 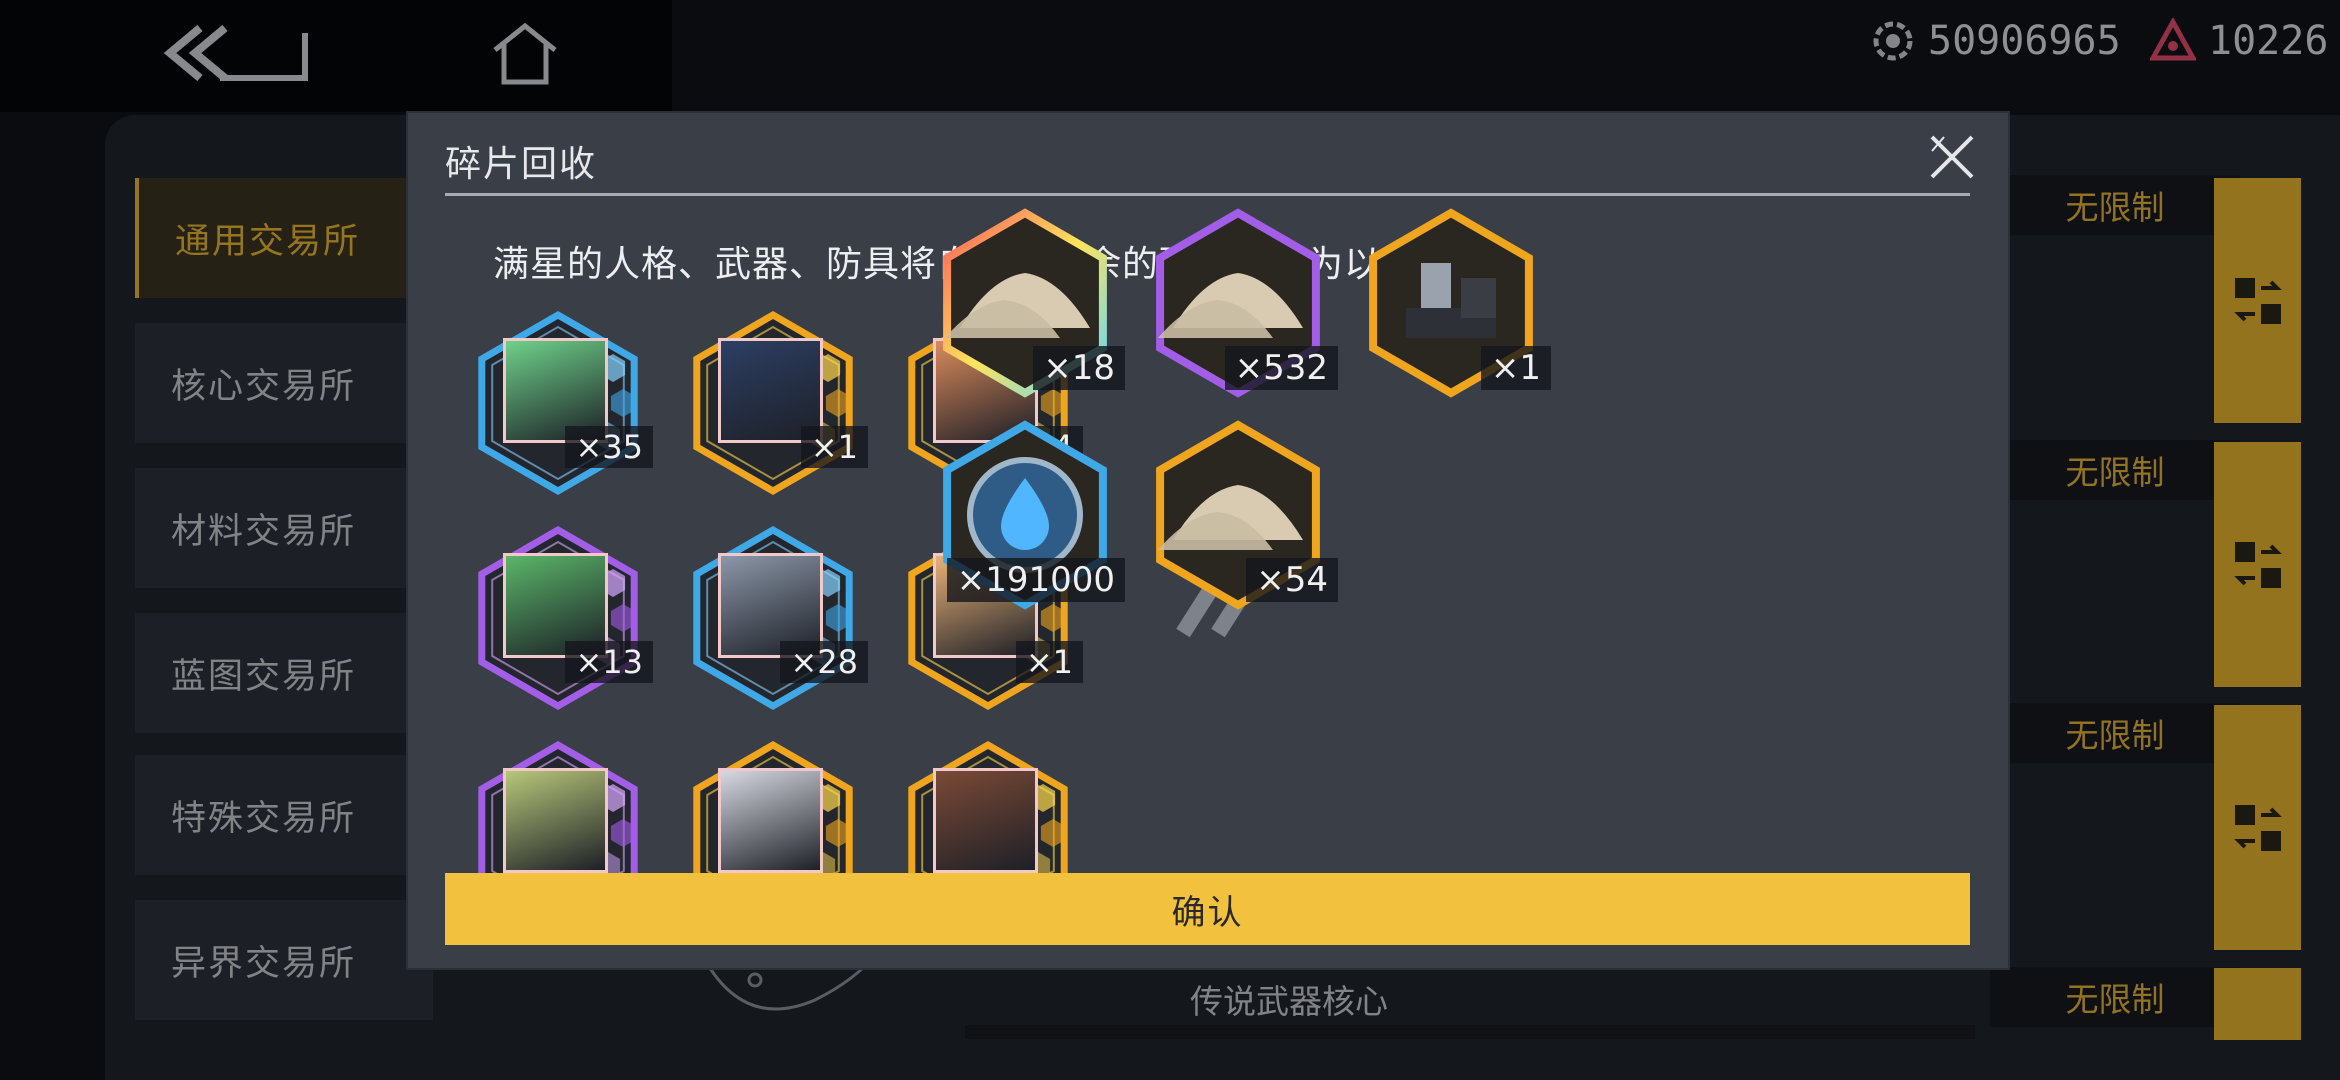 I want to click on fragment-item: ×1, so click(x=773, y=403).